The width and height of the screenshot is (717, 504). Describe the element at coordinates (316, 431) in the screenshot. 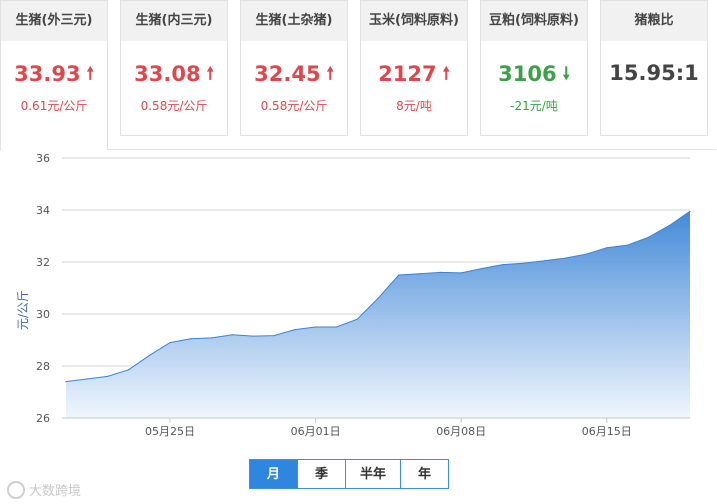

I see `x-tick-label: 06月01日` at that location.